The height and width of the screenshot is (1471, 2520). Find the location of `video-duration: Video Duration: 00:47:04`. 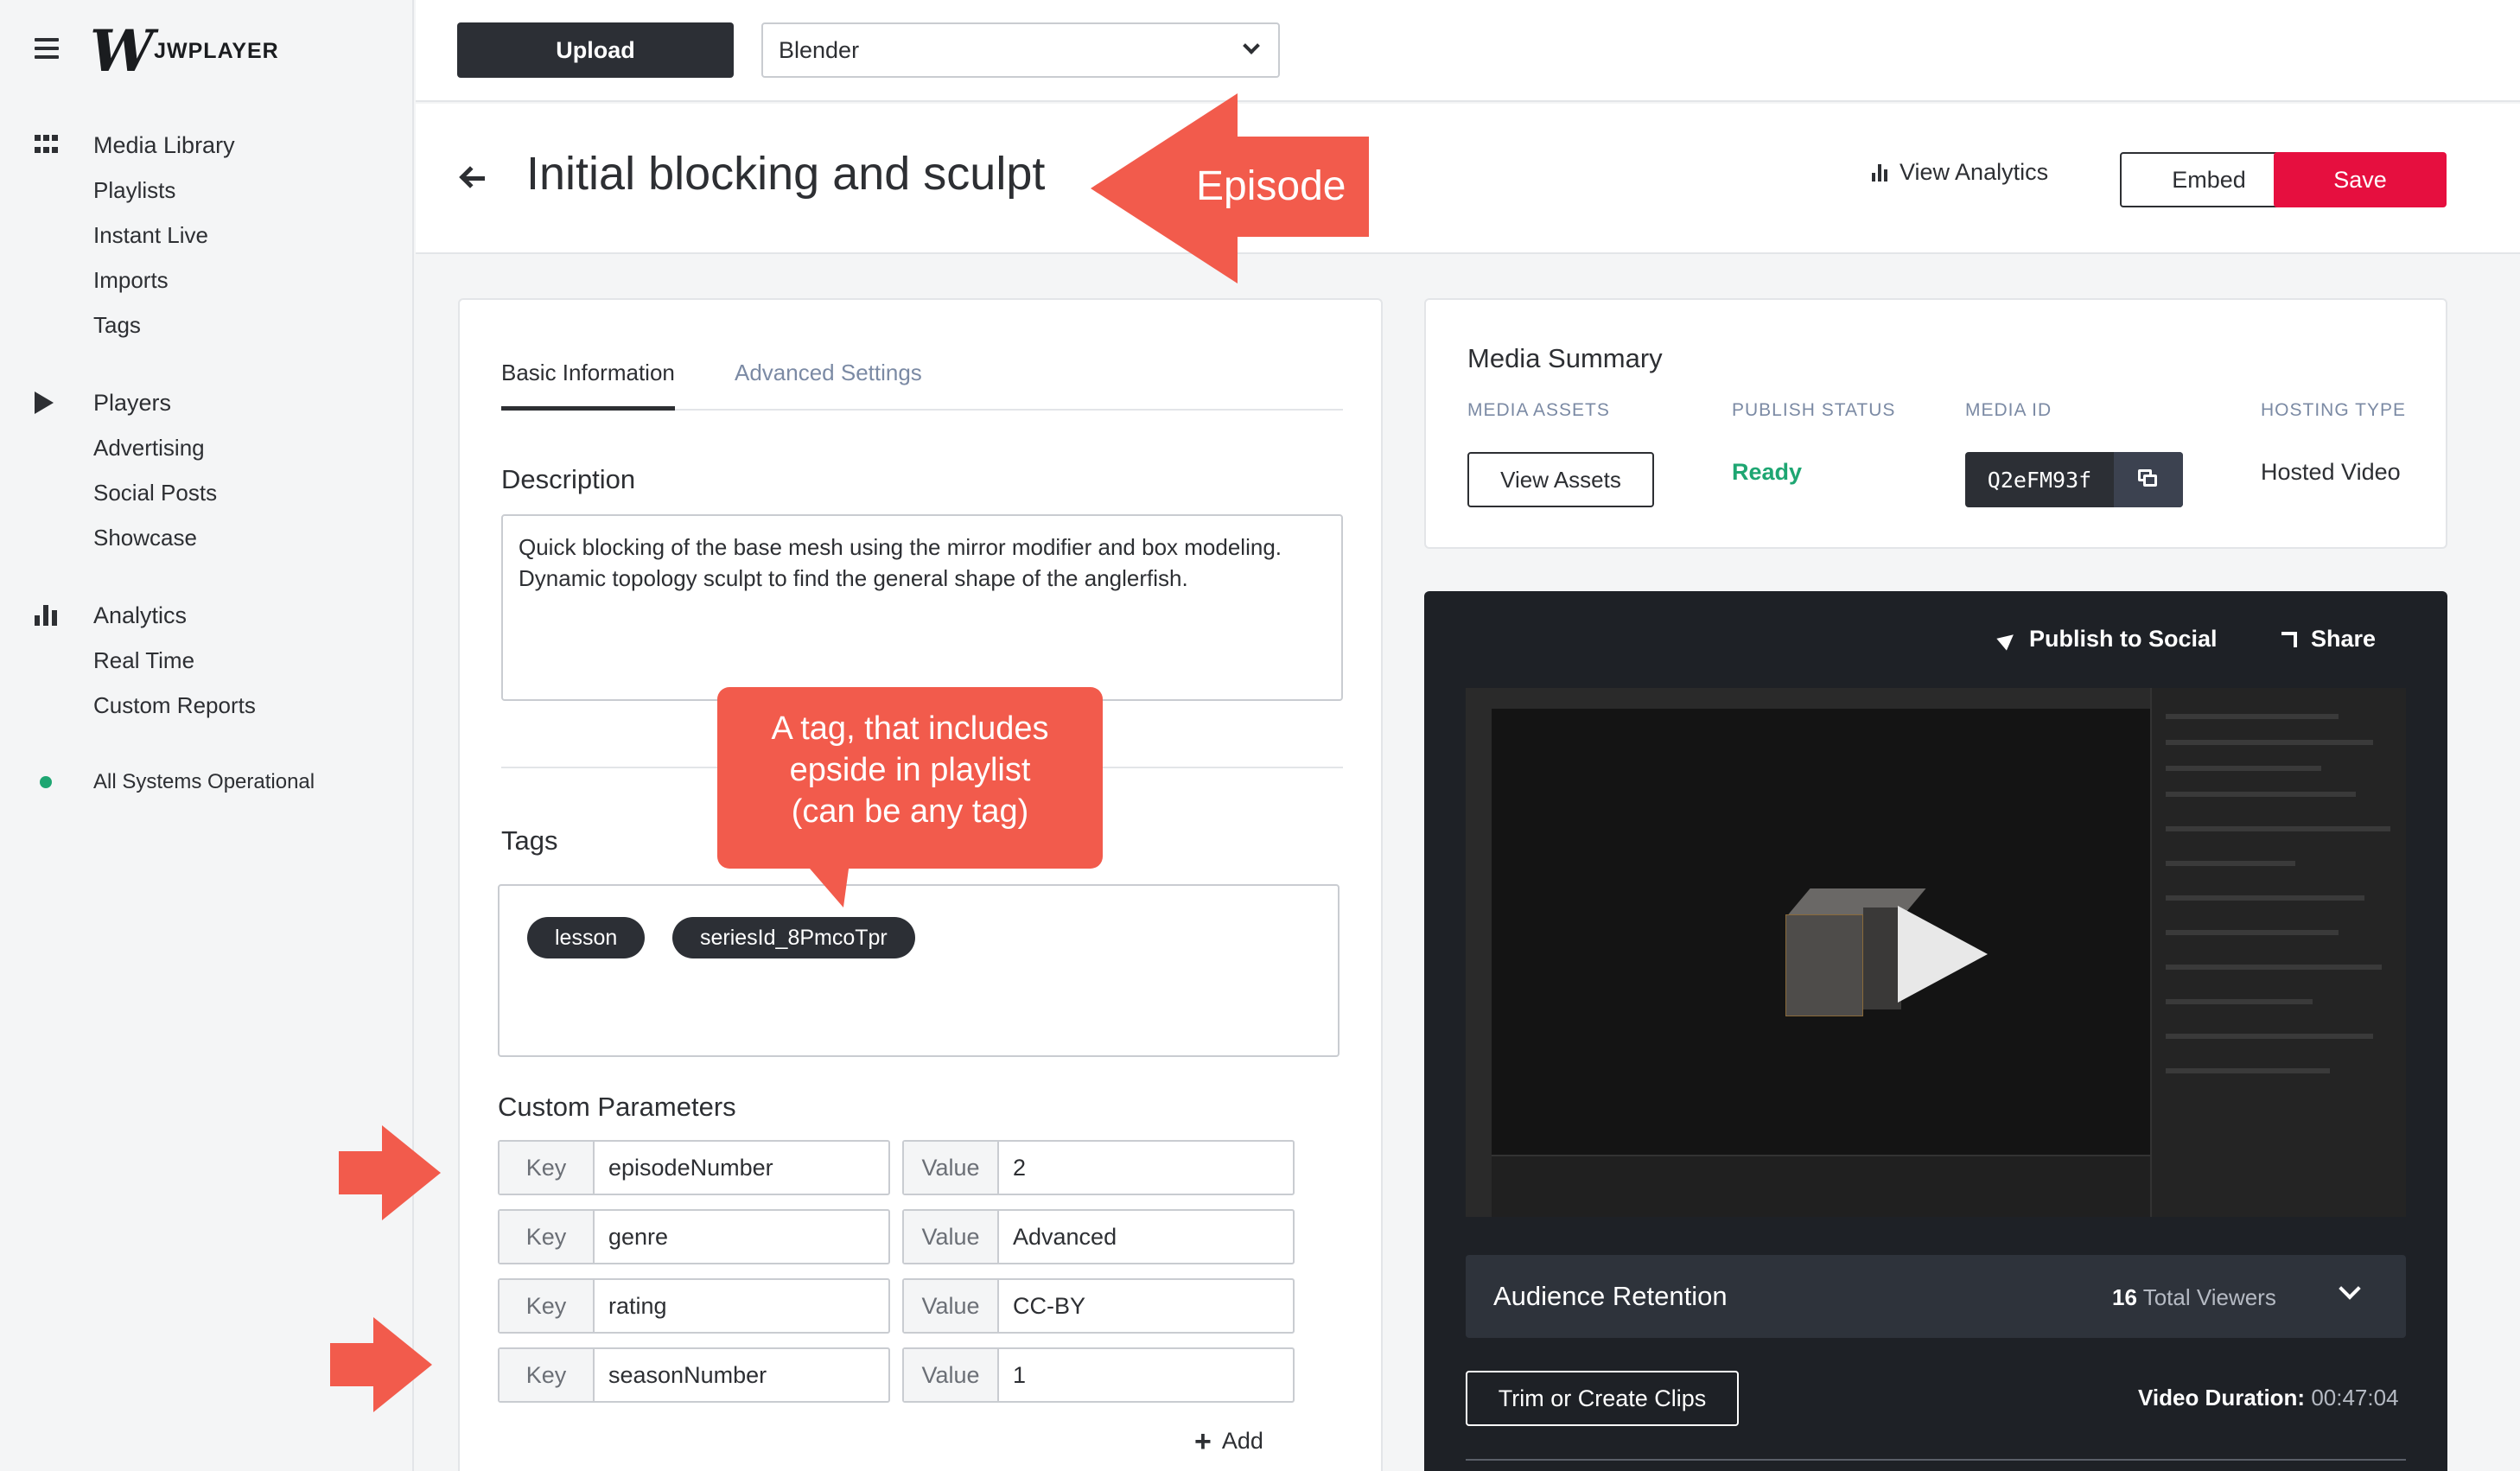

video-duration: Video Duration: 00:47:04 is located at coordinates (2268, 1398).